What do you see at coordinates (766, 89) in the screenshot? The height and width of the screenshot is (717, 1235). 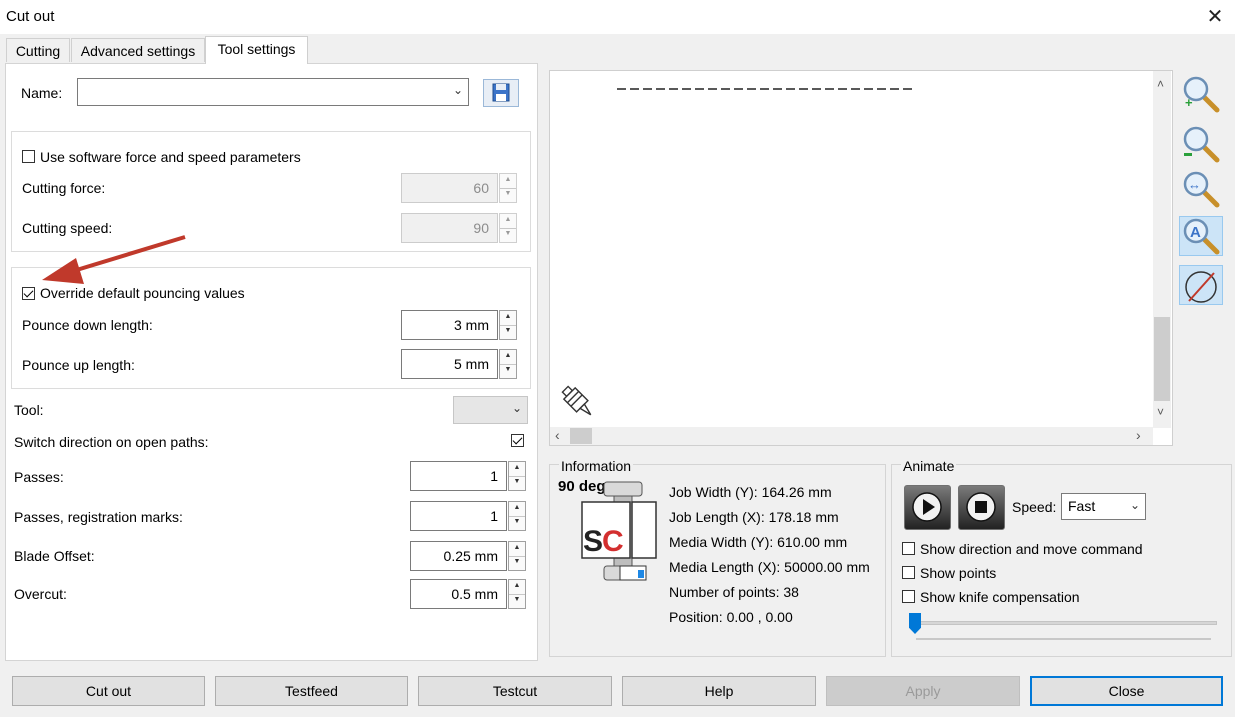 I see `preview-cut-path` at bounding box center [766, 89].